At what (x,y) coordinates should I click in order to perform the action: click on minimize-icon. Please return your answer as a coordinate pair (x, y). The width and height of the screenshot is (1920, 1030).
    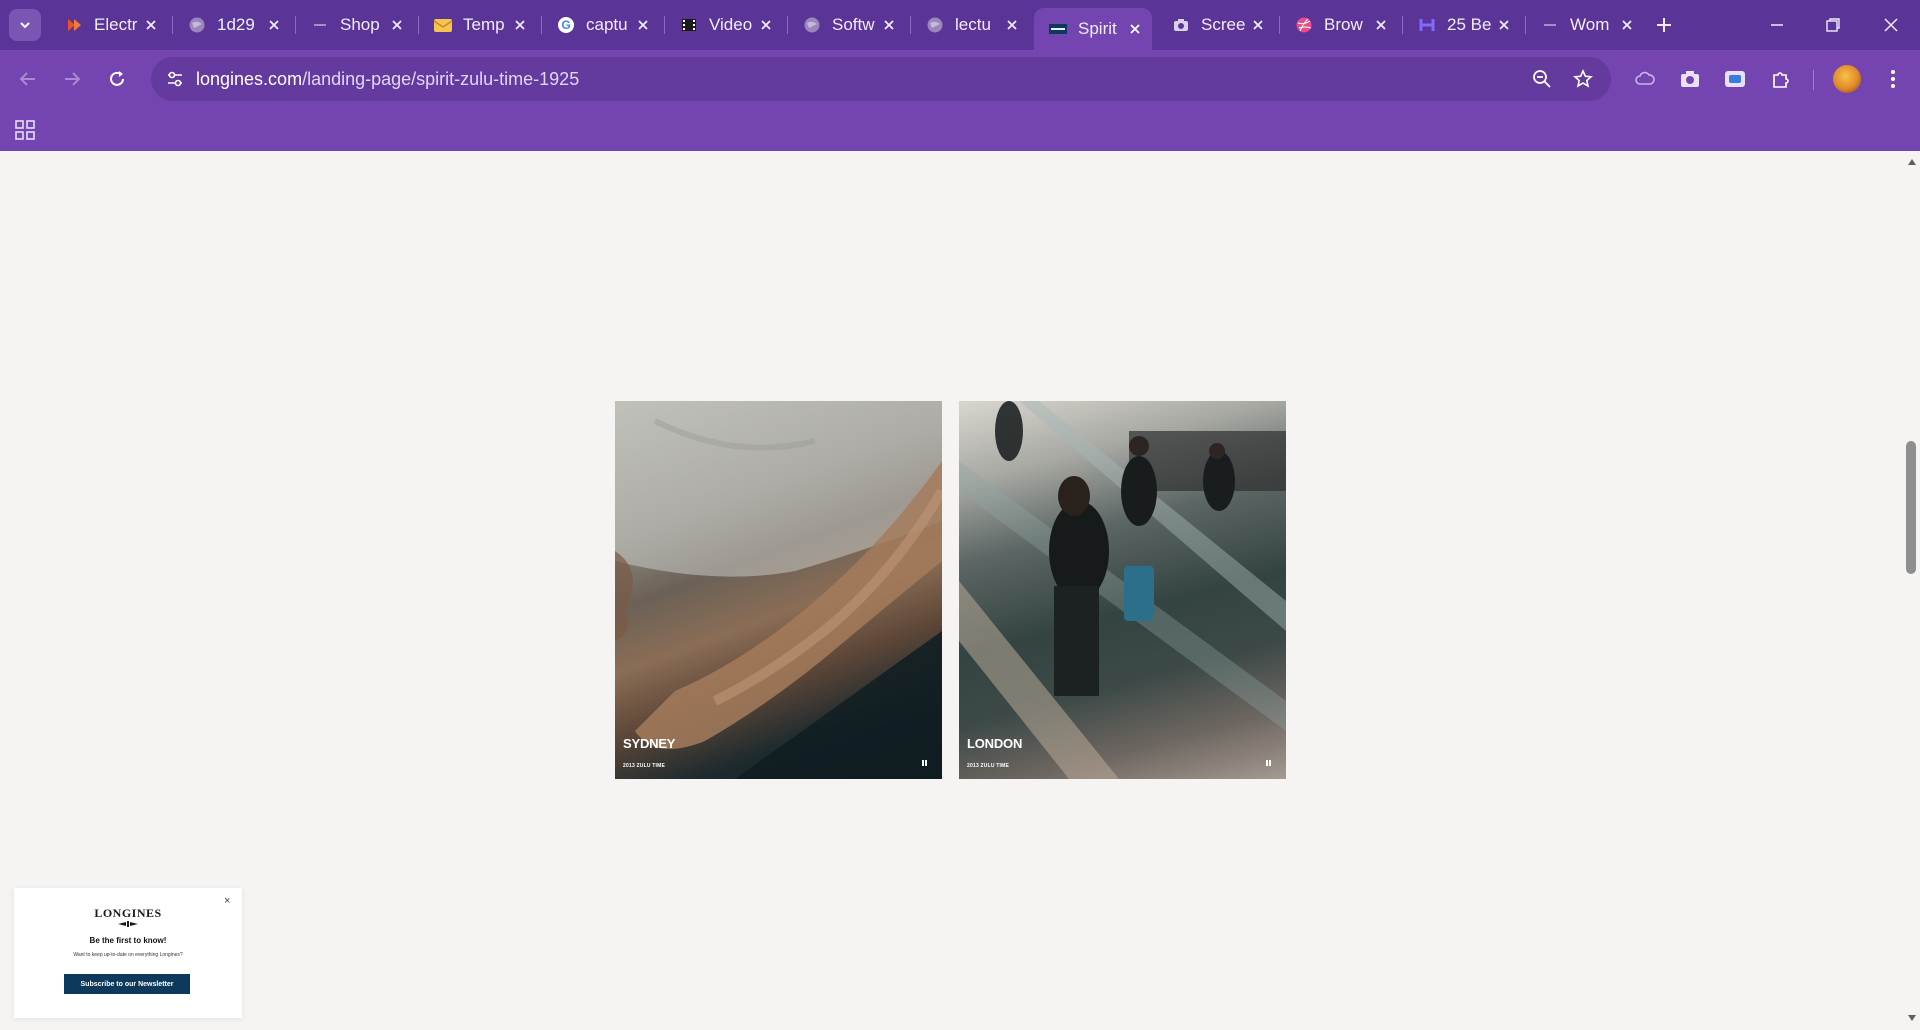
    Looking at the image, I should click on (1777, 25).